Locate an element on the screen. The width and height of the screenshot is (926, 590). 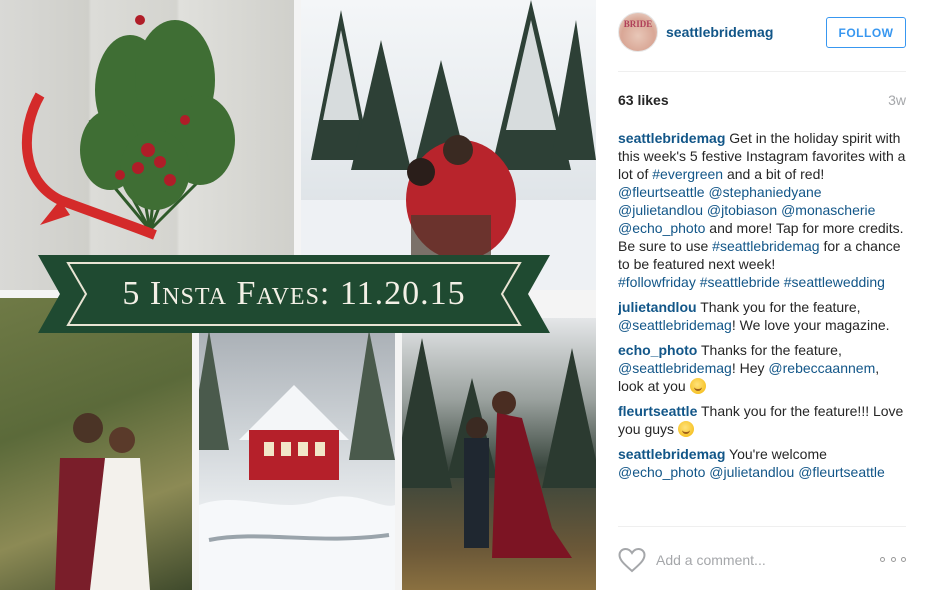
title-banner: 5 Insta Faves: 11.20.15 is located at coordinates (294, 294).